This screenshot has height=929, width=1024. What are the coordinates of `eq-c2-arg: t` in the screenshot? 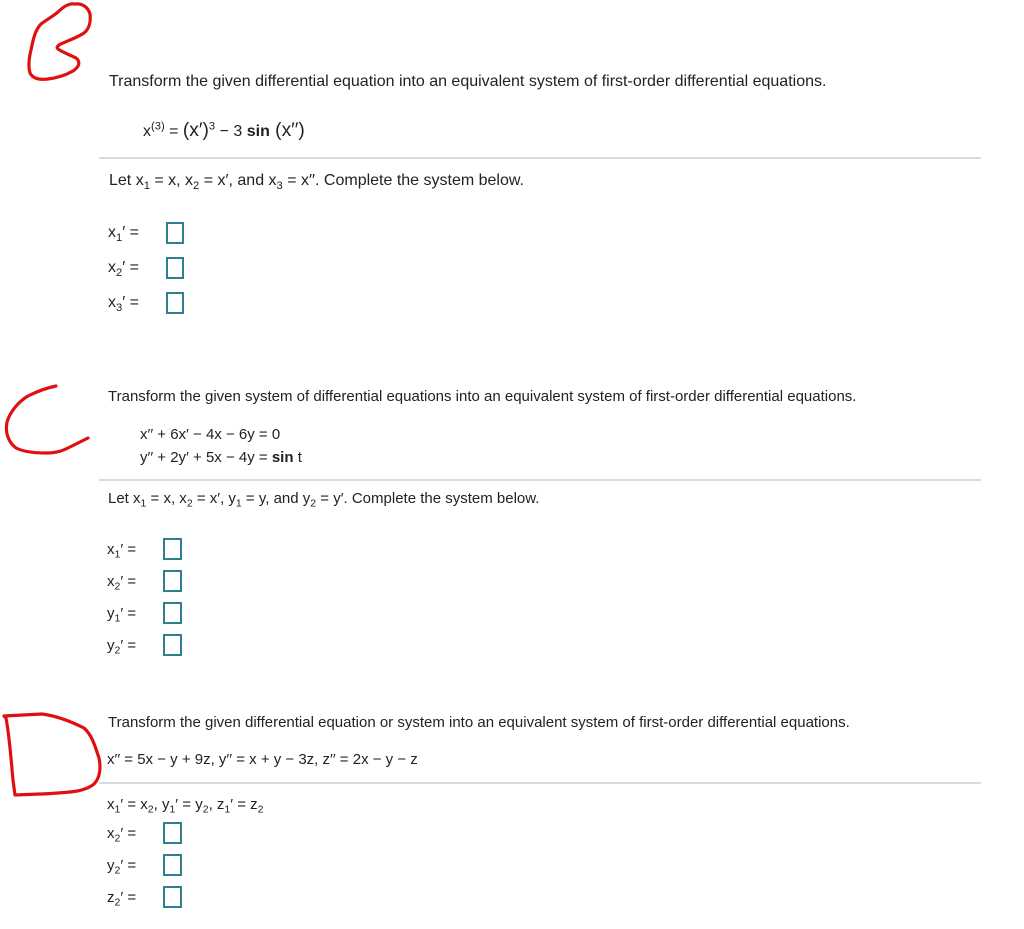 It's located at (297, 457).